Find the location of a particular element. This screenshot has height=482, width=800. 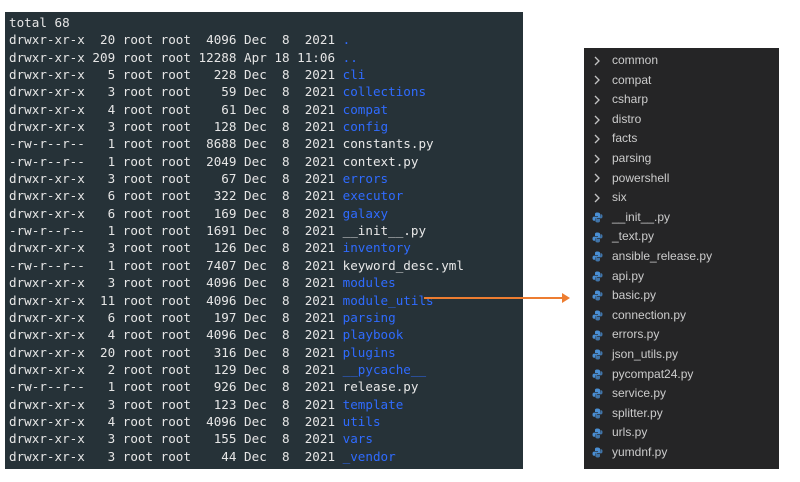

file-label: __init__.py is located at coordinates (641, 216).